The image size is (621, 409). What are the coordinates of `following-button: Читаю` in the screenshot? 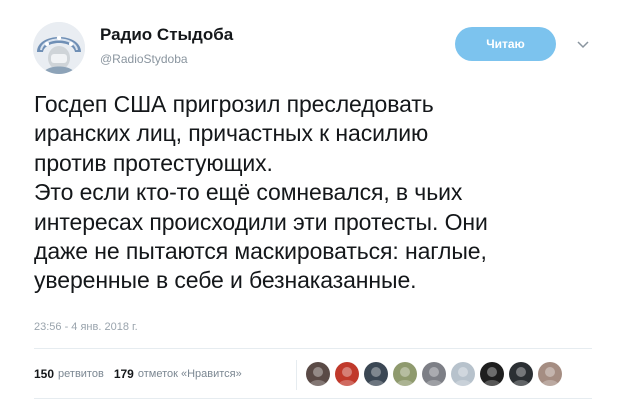 It's located at (505, 44).